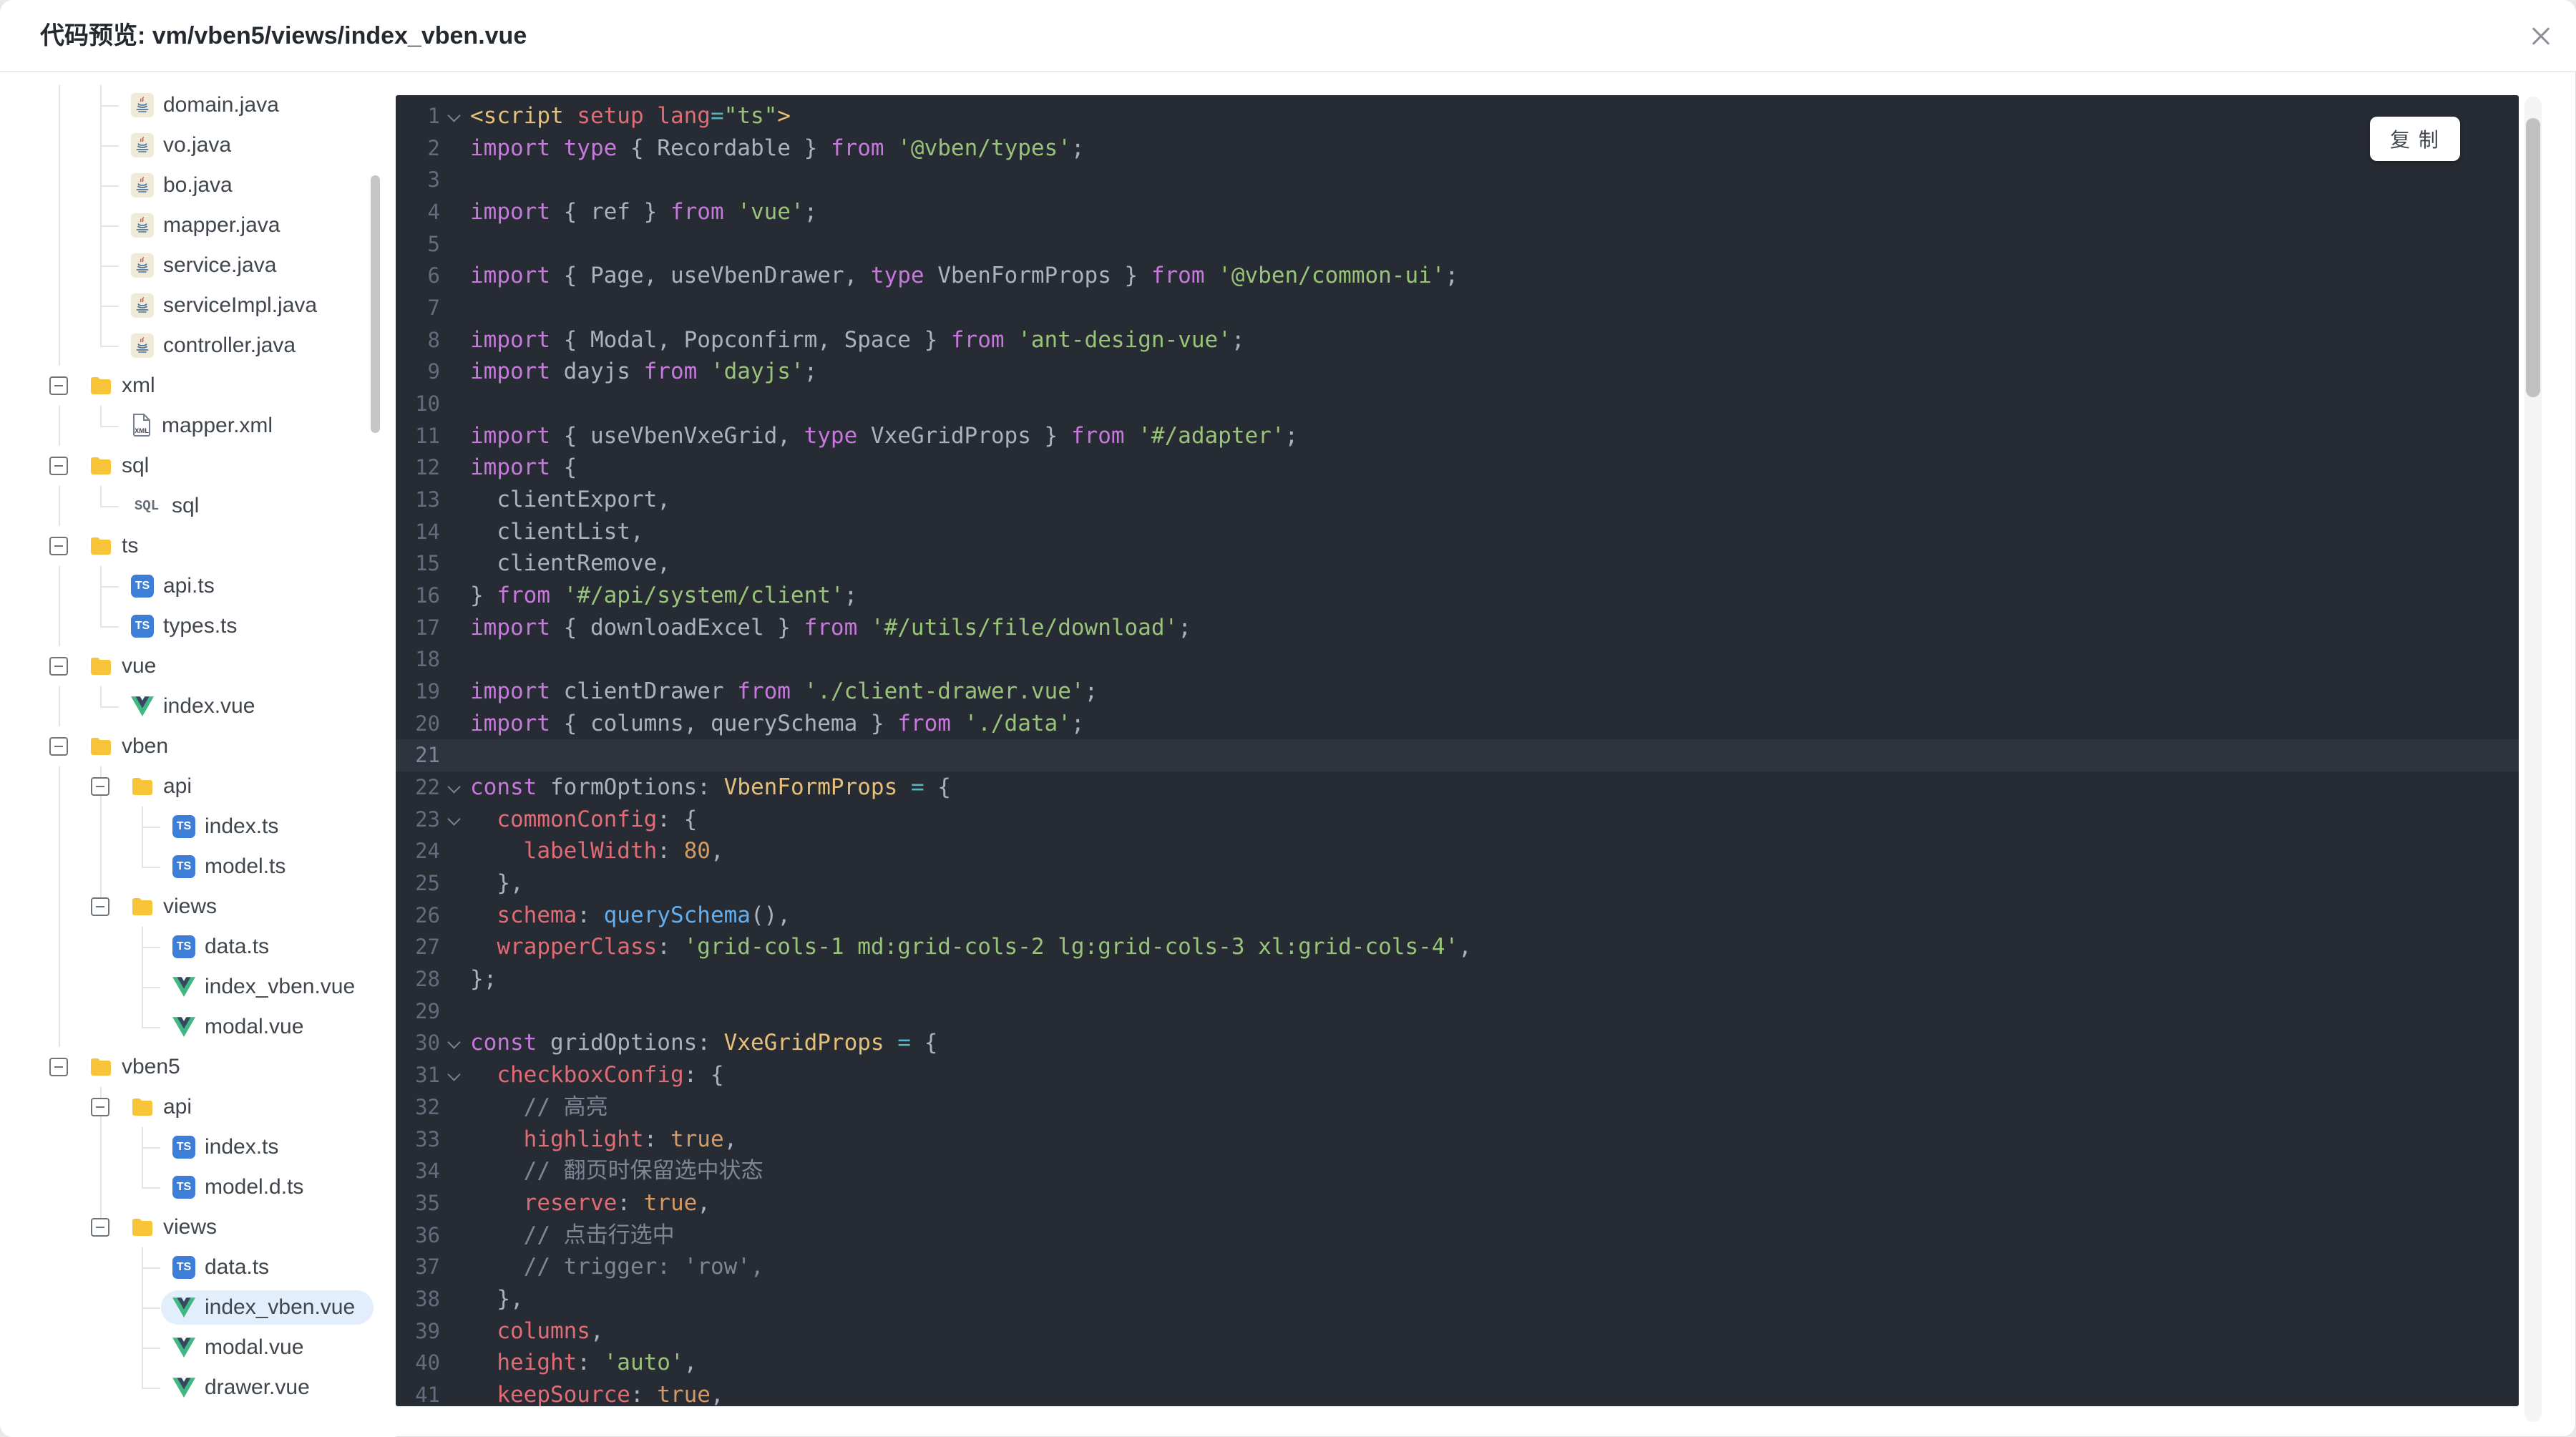  Describe the element at coordinates (122, 466) in the screenshot. I see `tree-item-label-area: sql` at that location.